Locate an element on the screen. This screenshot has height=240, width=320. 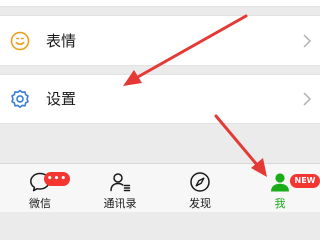
unread-badge: ••• is located at coordinates (57, 179).